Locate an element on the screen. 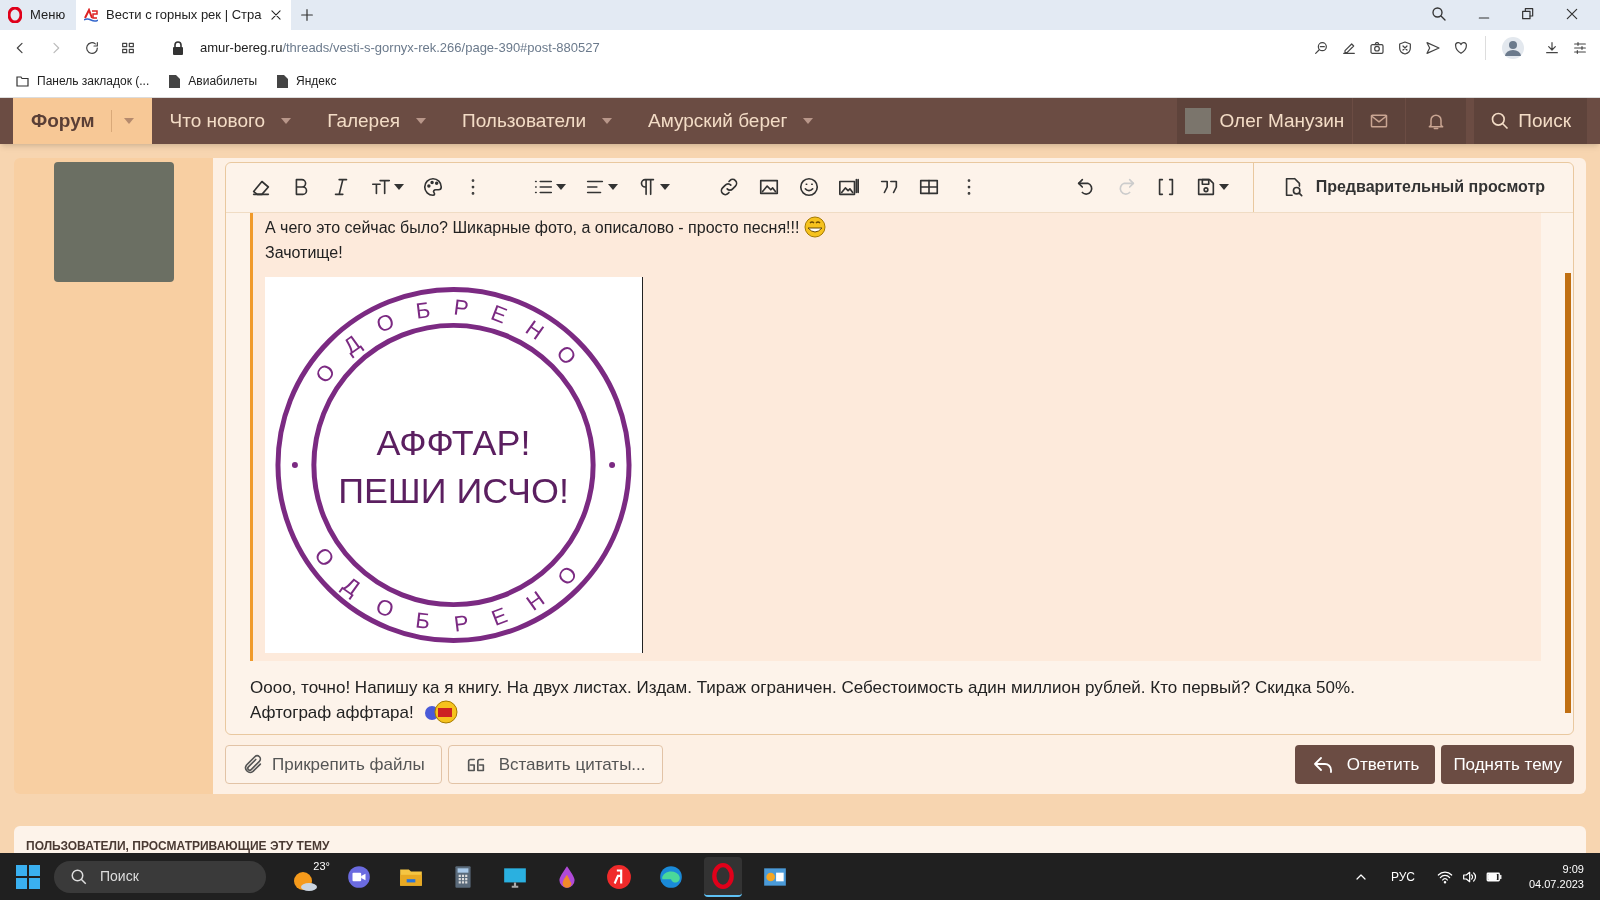  language-indicator: РУС is located at coordinates (1402, 876).